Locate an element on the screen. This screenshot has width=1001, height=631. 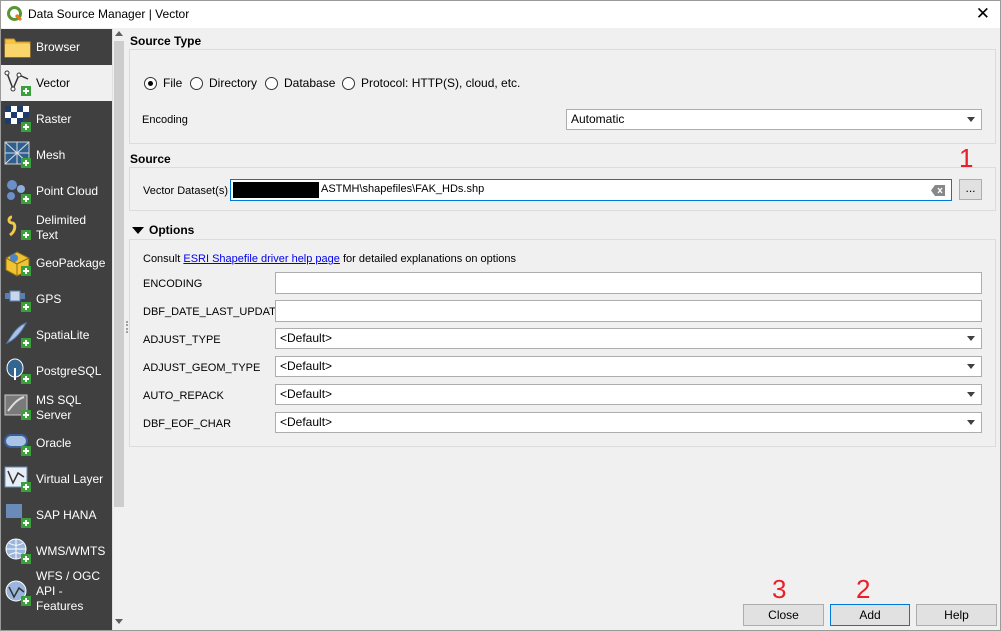
sidebar-item-sap-hana: SAP HANA is located at coordinates (56, 515).